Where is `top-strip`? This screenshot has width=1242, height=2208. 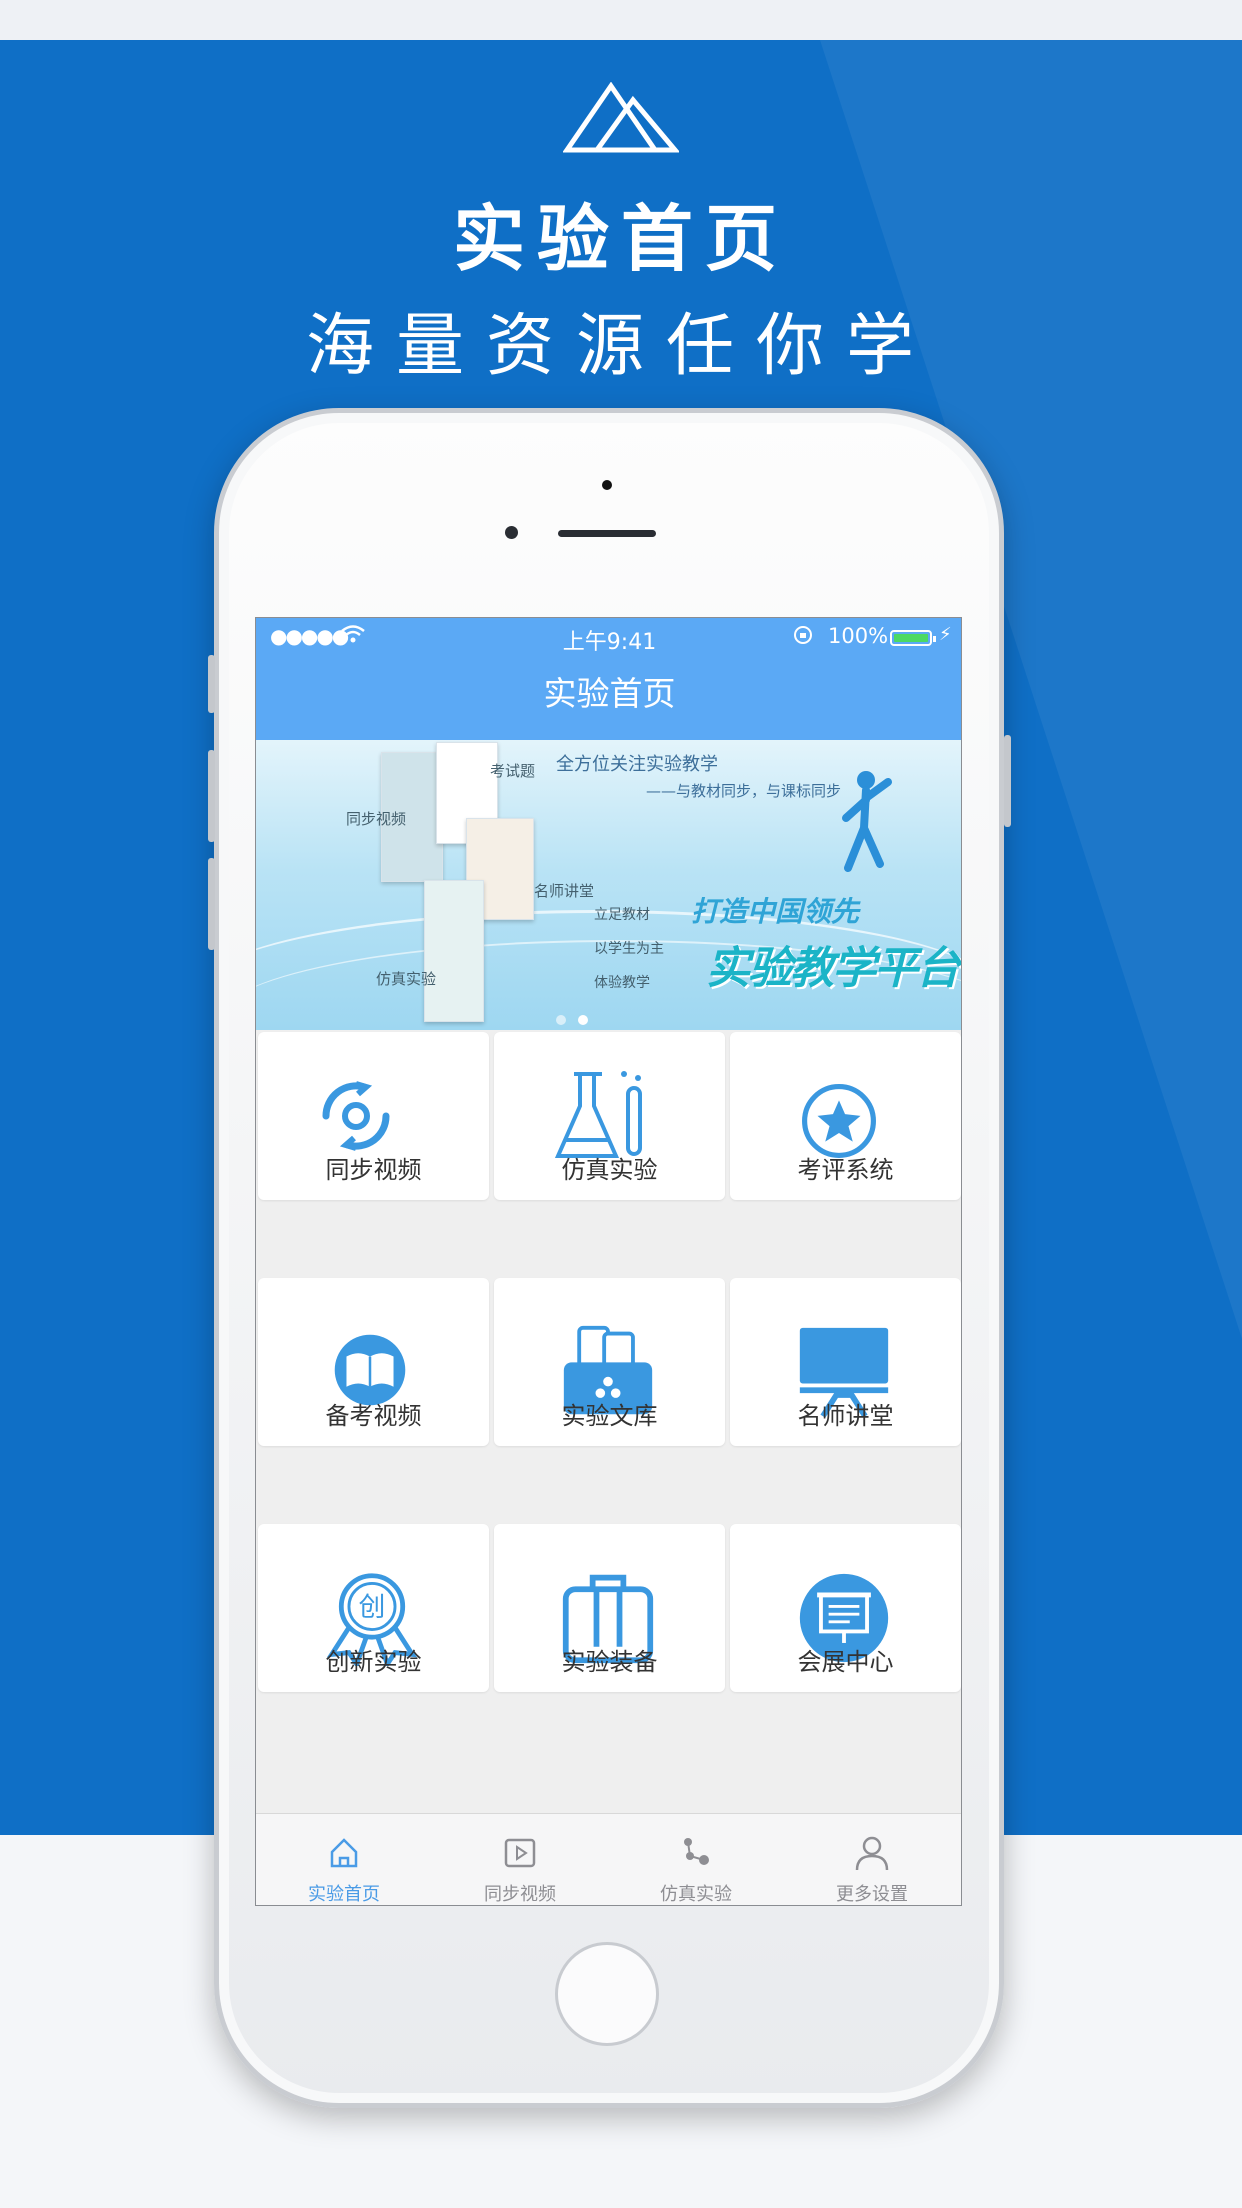 top-strip is located at coordinates (621, 20).